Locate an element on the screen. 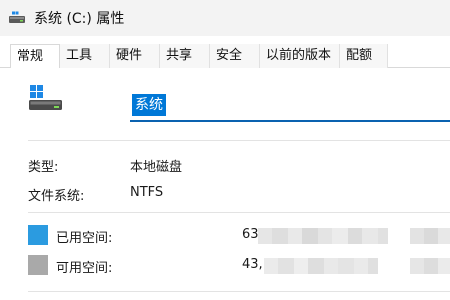 Image resolution: width=450 pixels, height=300 pixels. tab-tools: 工具 is located at coordinates (85, 56).